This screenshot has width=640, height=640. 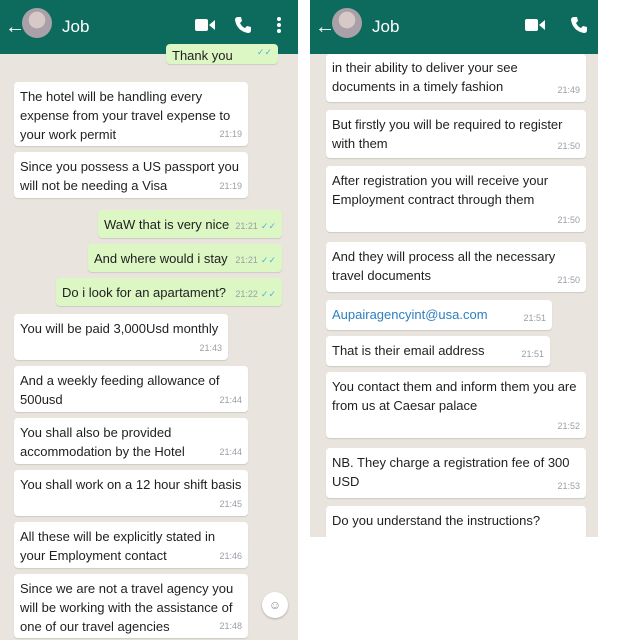 What do you see at coordinates (408, 350) in the screenshot?
I see `message-text: That is their email address` at bounding box center [408, 350].